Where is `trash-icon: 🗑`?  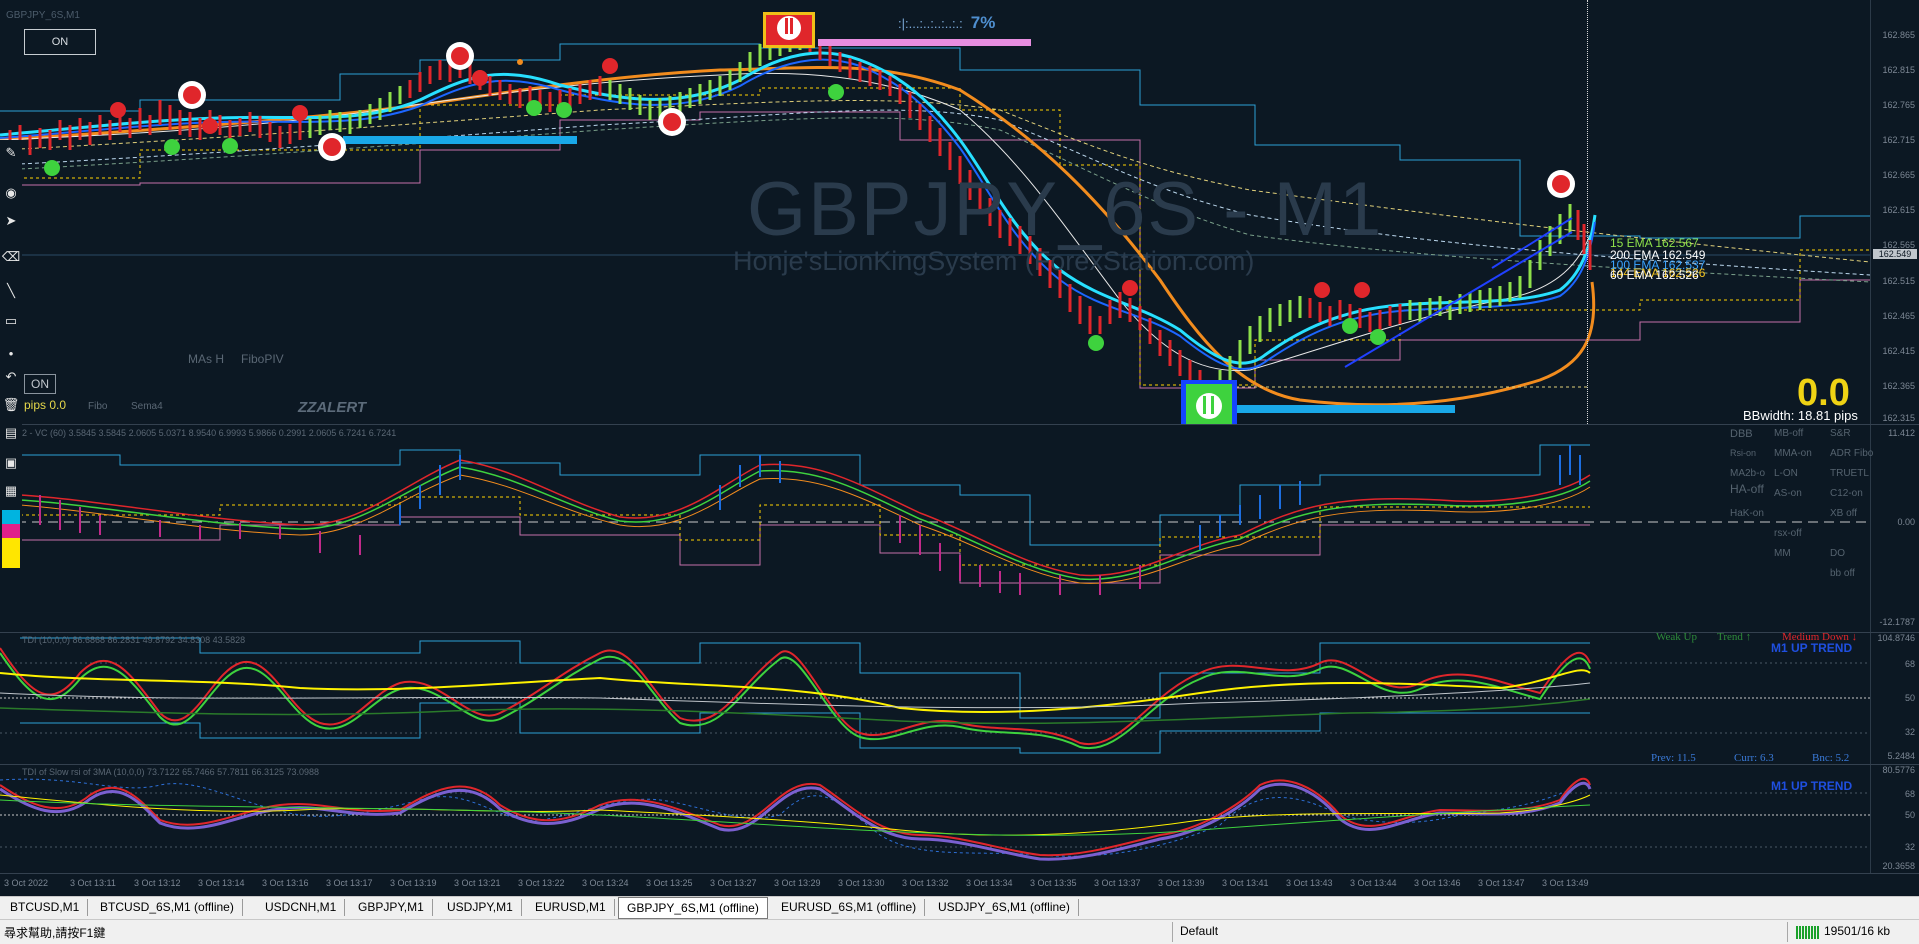
trash-icon: 🗑 is located at coordinates (11, 405).